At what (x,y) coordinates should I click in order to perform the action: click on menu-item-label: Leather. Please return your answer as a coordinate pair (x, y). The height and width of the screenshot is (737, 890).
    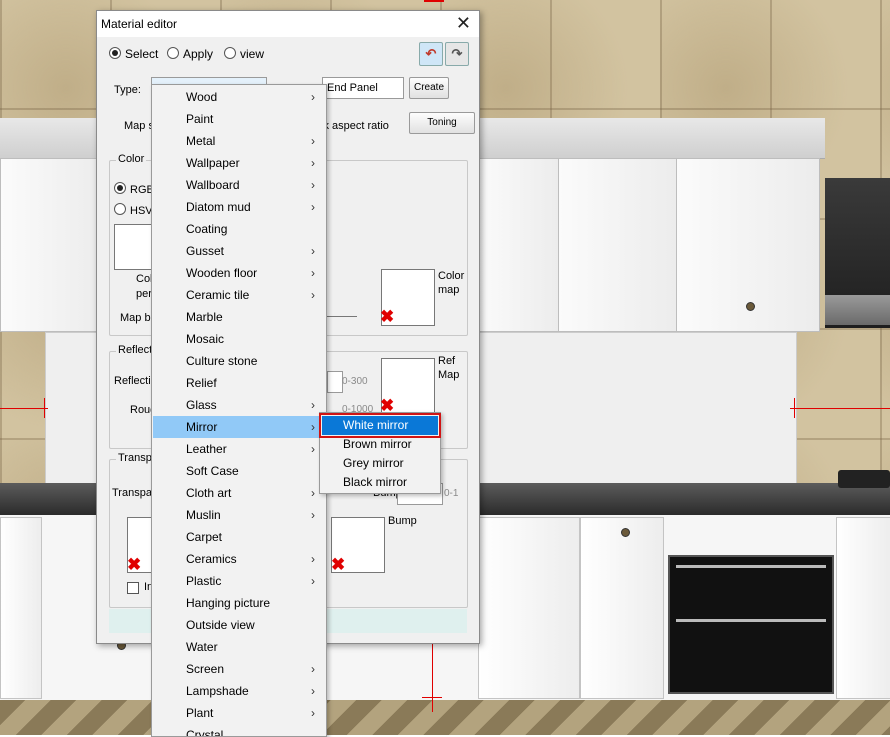
    Looking at the image, I should click on (206, 449).